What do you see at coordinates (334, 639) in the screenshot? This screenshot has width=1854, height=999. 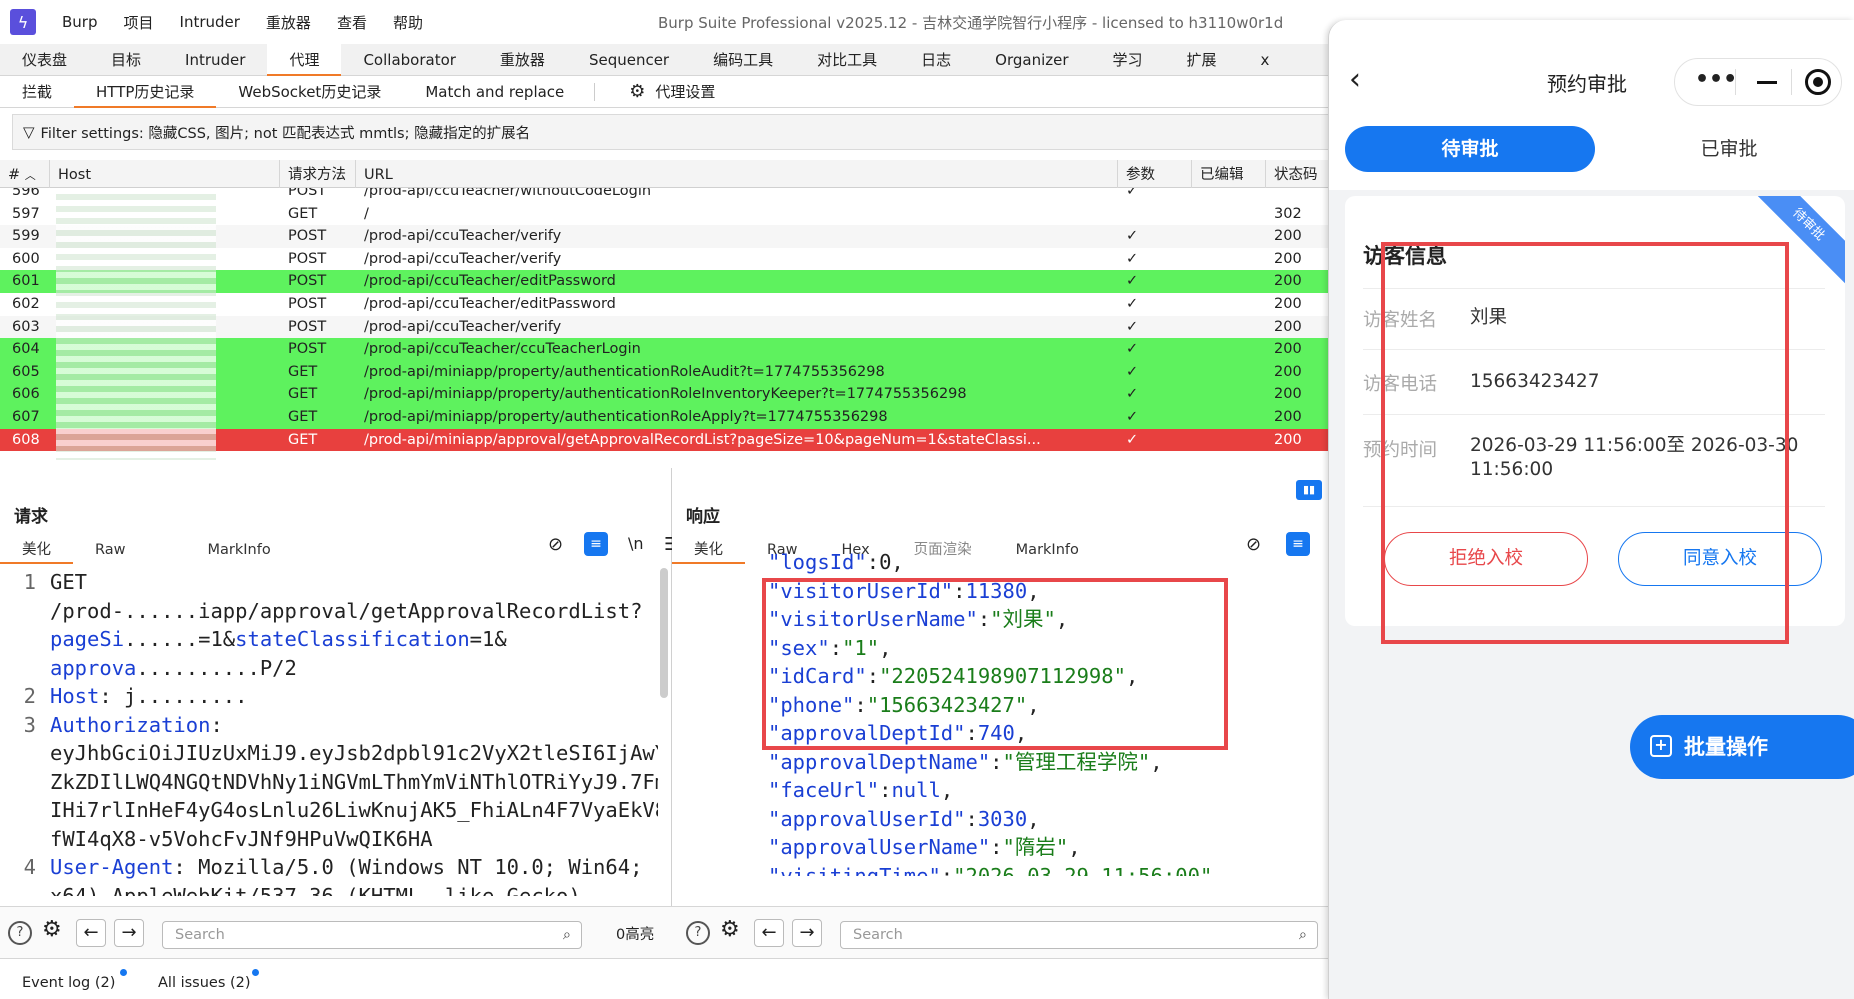 I see `code-line: pageSi......=1&stateClassification=1&` at bounding box center [334, 639].